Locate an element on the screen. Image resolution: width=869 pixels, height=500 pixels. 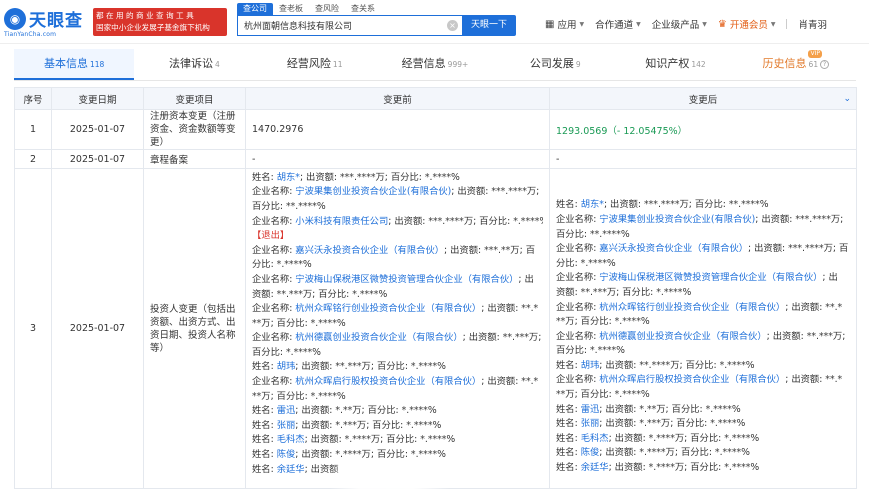
col-after-label: 变更后 is located at coordinates (703, 100).